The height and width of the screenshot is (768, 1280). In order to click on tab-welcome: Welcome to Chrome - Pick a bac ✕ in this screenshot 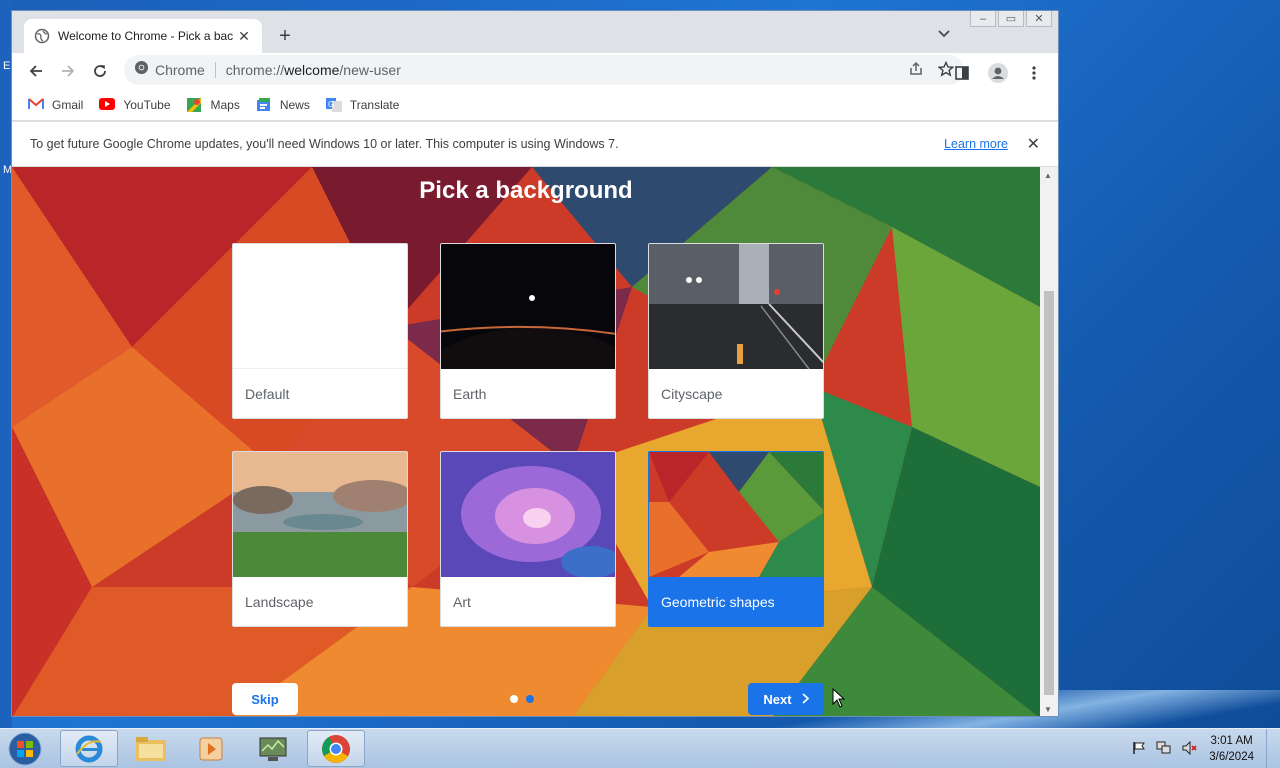, I will do `click(143, 36)`.